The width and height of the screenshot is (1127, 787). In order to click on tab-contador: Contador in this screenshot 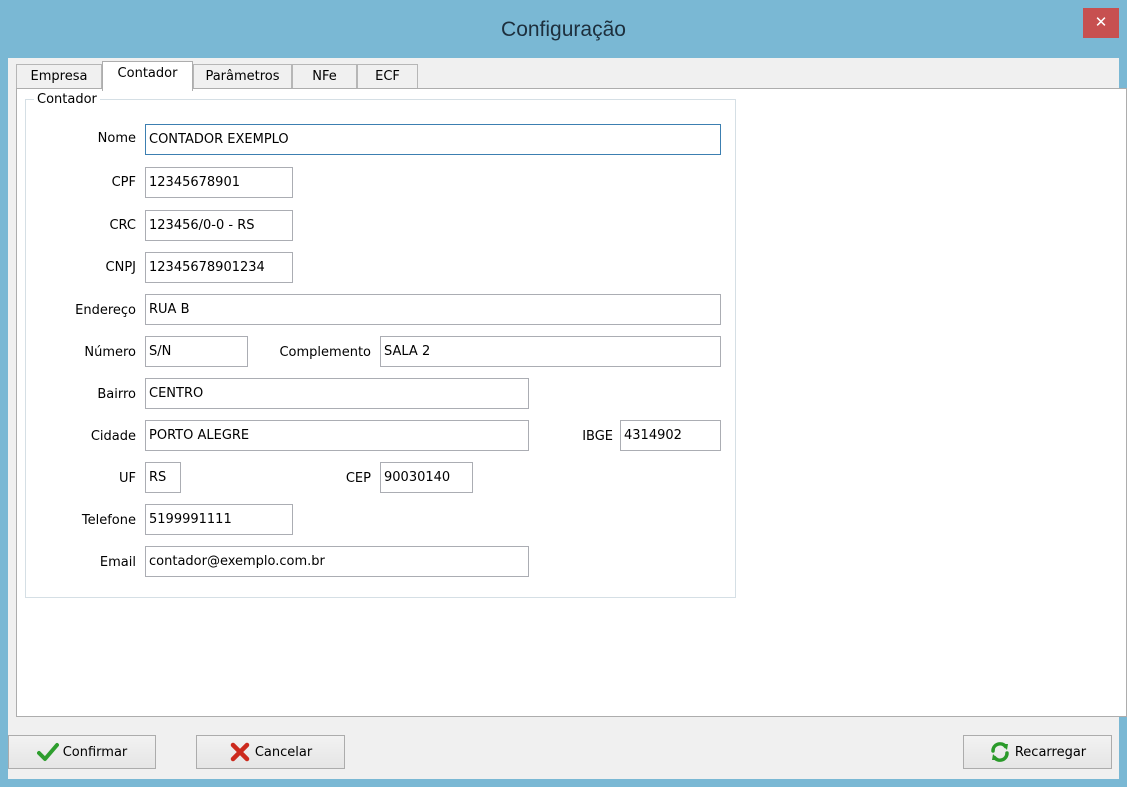, I will do `click(147, 76)`.